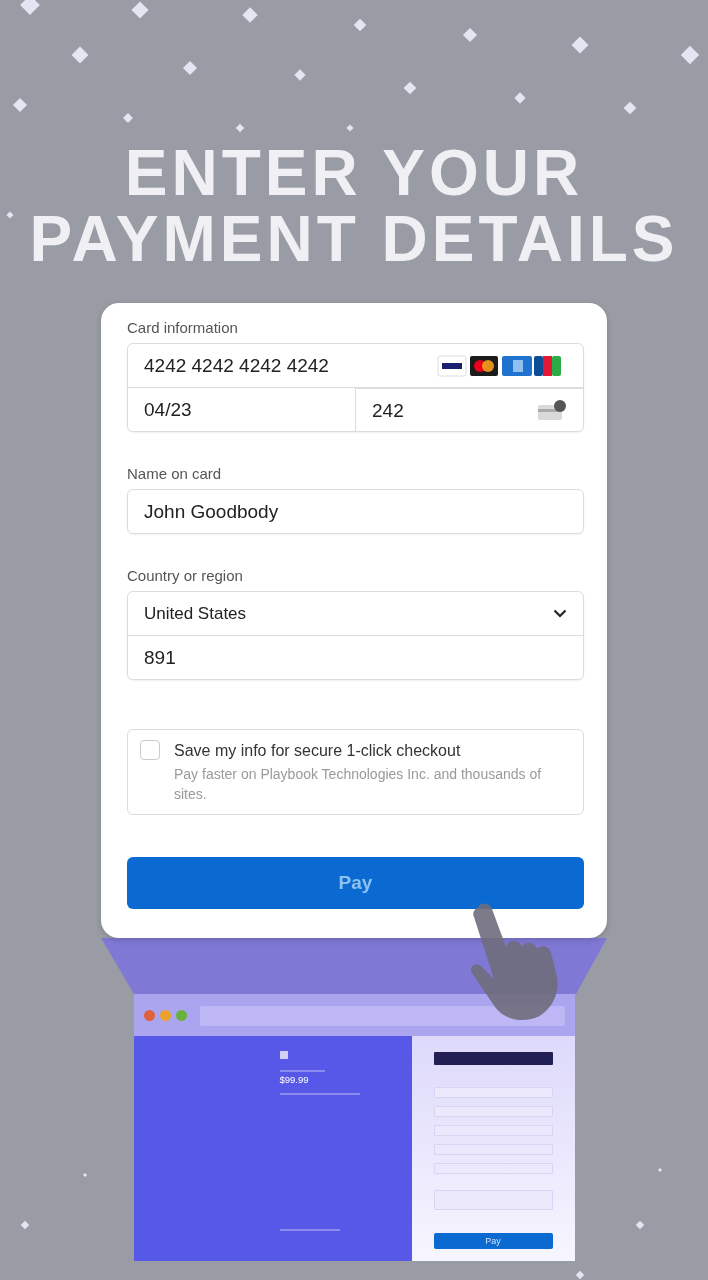  Describe the element at coordinates (358, 784) in the screenshot. I see `checkbox-description: Pay faster on Playbook Technologies Inc. and thousands of sites.` at that location.